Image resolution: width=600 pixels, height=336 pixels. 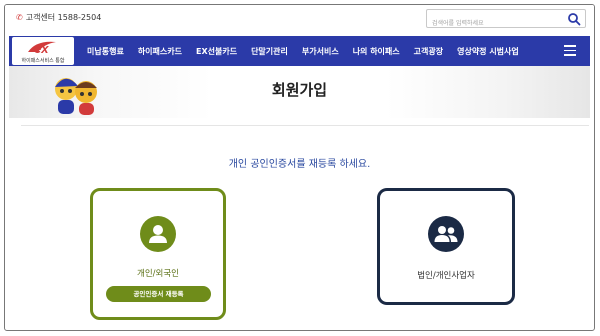 What do you see at coordinates (428, 51) in the screenshot?
I see `nav-item-customer-plaza: 고객광장` at bounding box center [428, 51].